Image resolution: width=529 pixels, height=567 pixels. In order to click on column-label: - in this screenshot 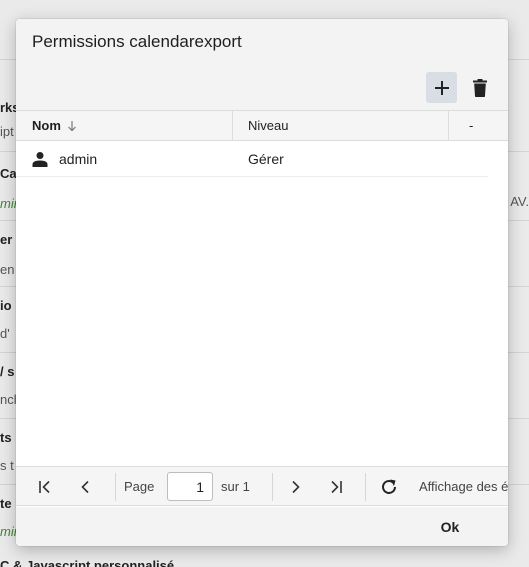, I will do `click(471, 125)`.